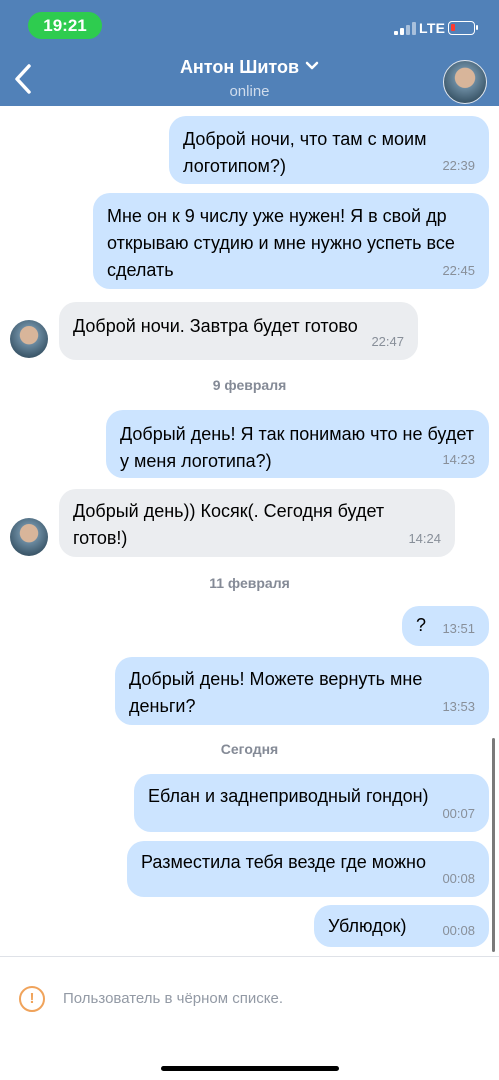 Image resolution: width=499 pixels, height=1080 pixels. I want to click on message-outgoing: Разместила тебя везде где можно 00:08, so click(308, 869).